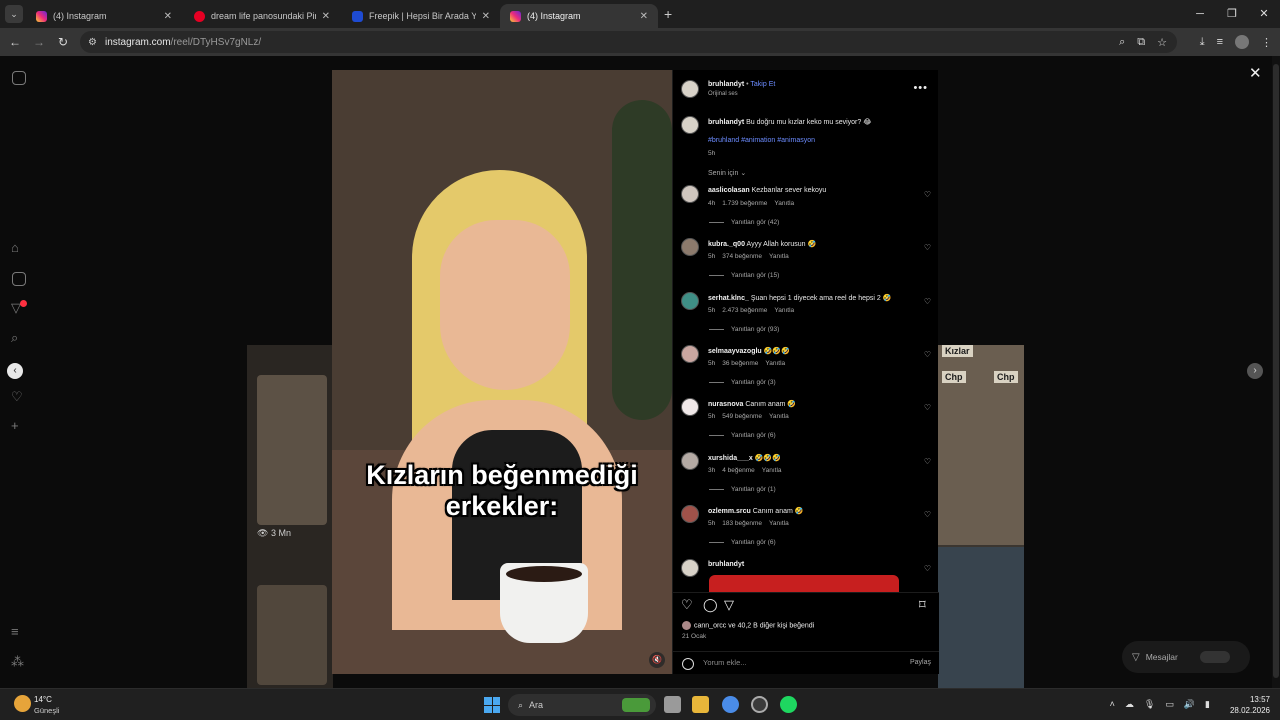  I want to click on comment-likes: 36 beğenme, so click(740, 363).